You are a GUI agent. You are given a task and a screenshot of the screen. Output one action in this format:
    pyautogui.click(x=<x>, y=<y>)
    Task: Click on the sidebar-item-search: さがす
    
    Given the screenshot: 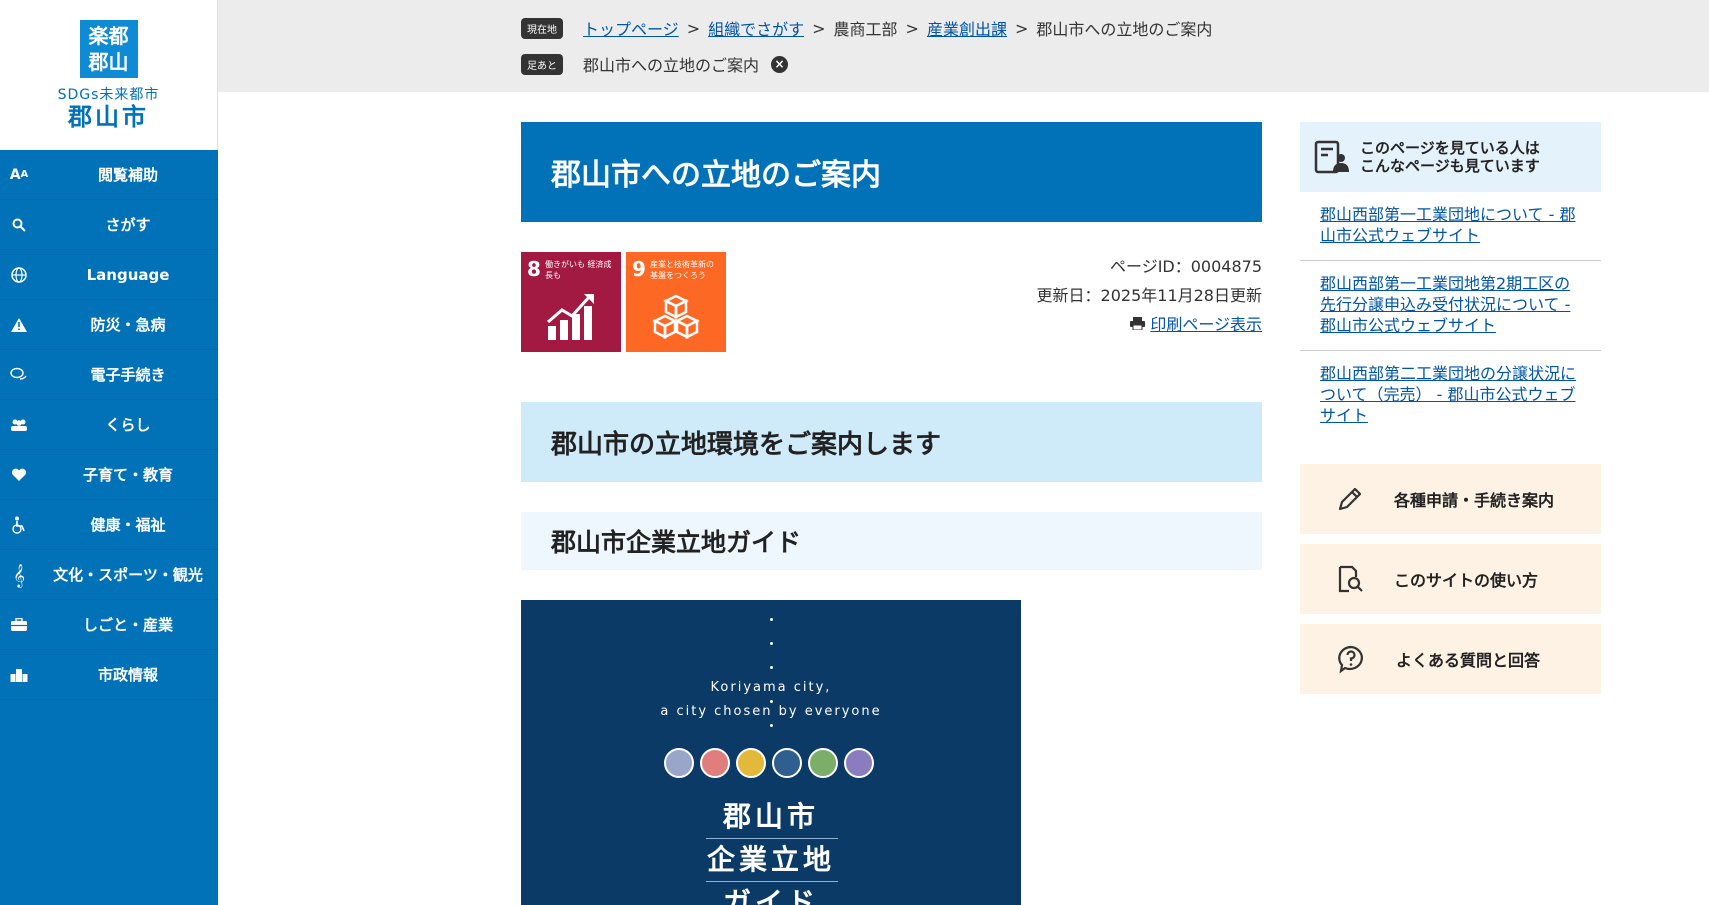 What is the action you would take?
    pyautogui.click(x=109, y=225)
    